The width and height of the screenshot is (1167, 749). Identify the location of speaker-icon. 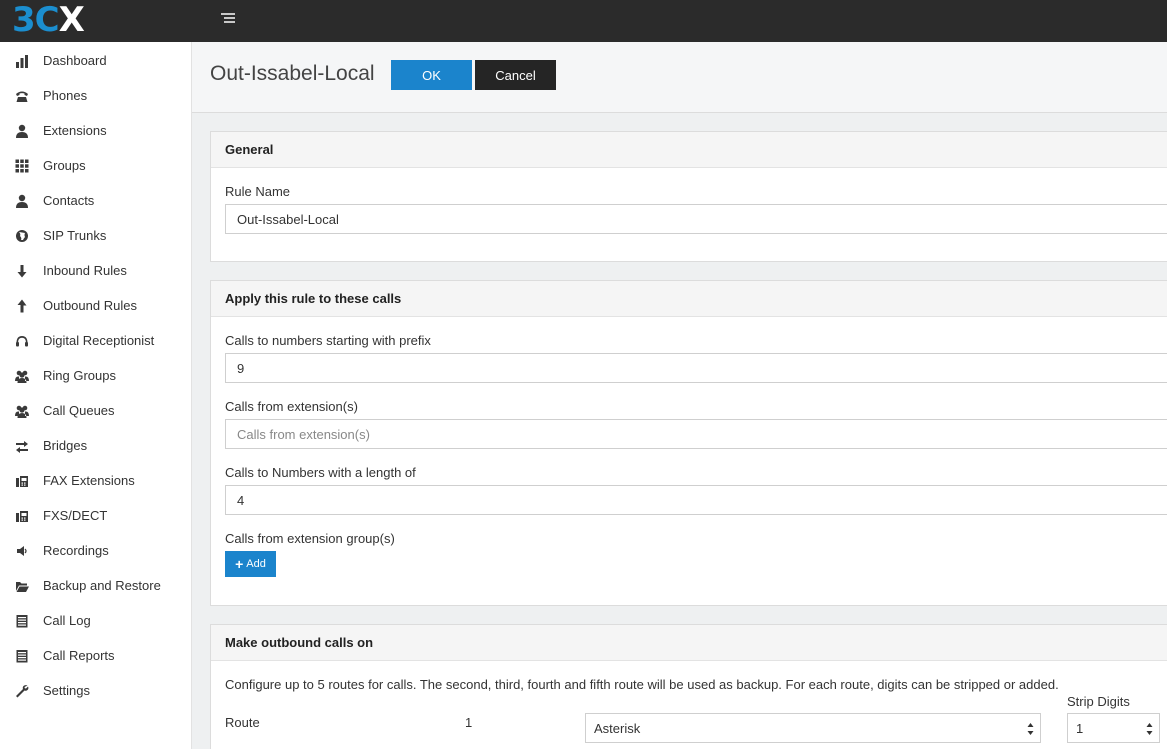
(21, 550).